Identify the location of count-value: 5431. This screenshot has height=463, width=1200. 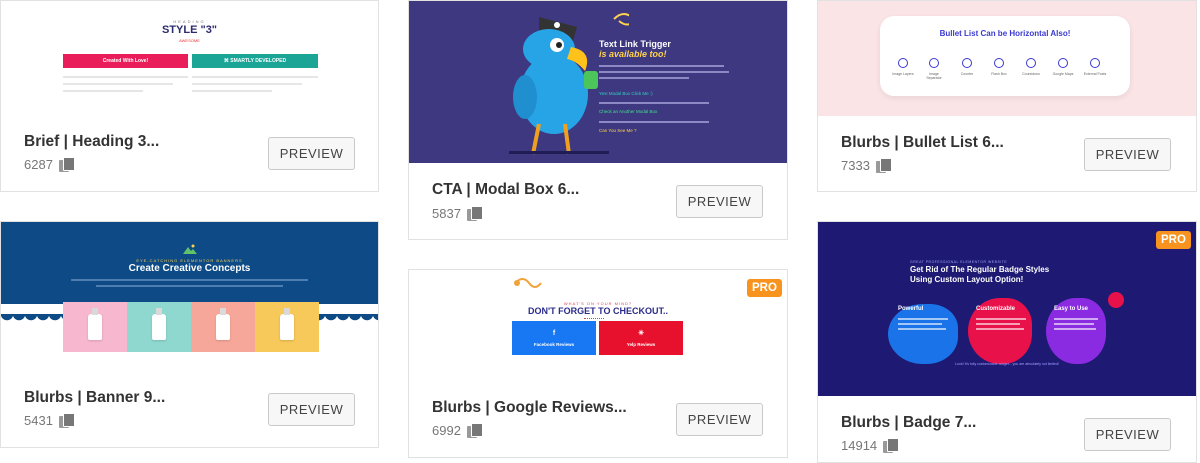
(38, 420).